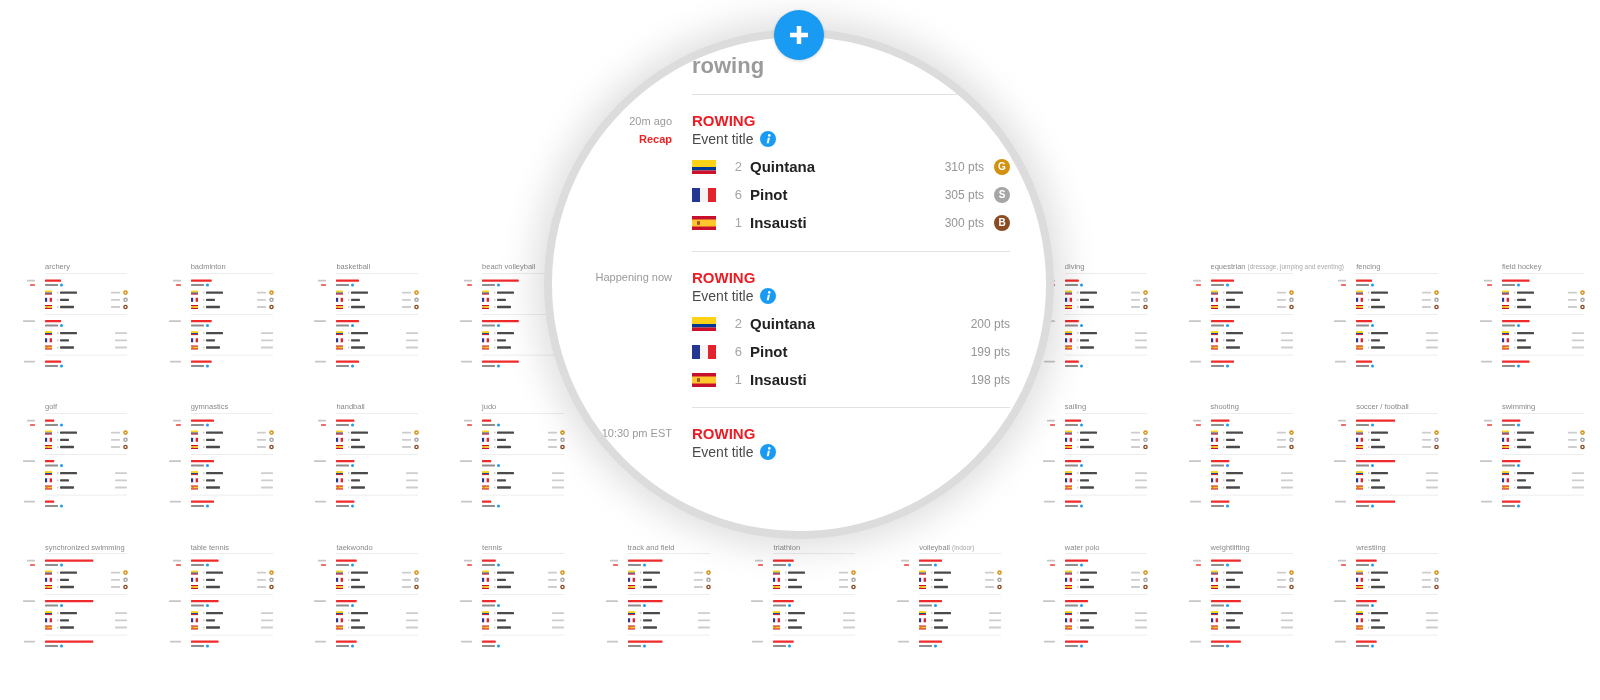 Image resolution: width=1600 pixels, height=700 pixels. What do you see at coordinates (990, 352) in the screenshot?
I see `athlete-points: 199 pts` at bounding box center [990, 352].